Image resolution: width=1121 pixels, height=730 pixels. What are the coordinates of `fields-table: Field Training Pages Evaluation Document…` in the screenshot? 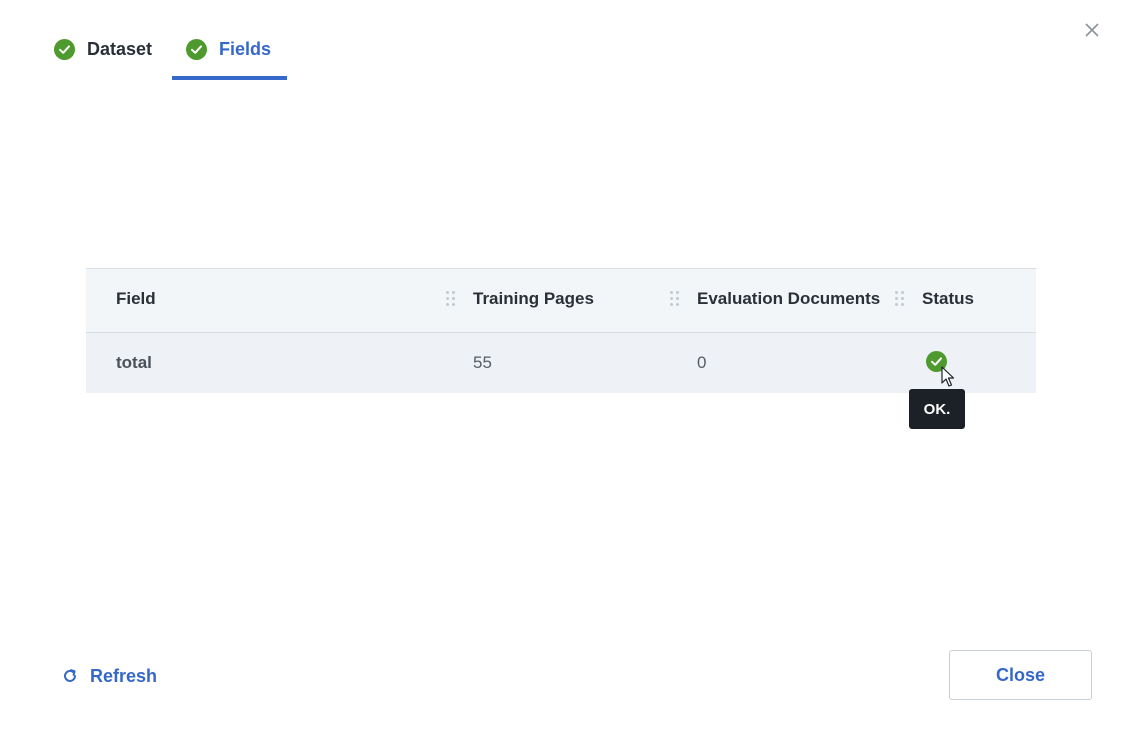 It's located at (561, 330).